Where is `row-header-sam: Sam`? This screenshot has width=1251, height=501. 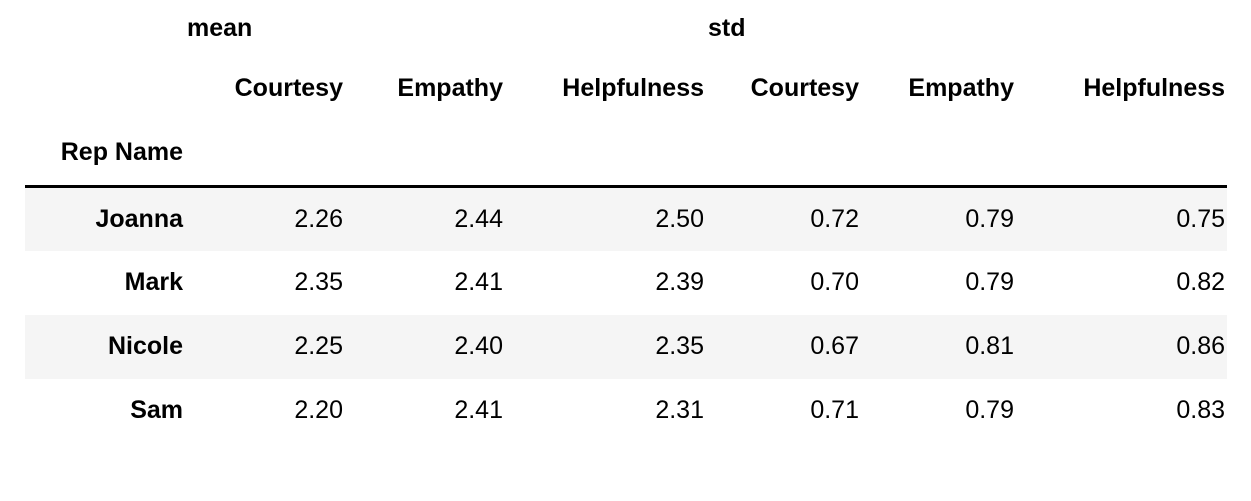
row-header-sam: Sam is located at coordinates (105, 410).